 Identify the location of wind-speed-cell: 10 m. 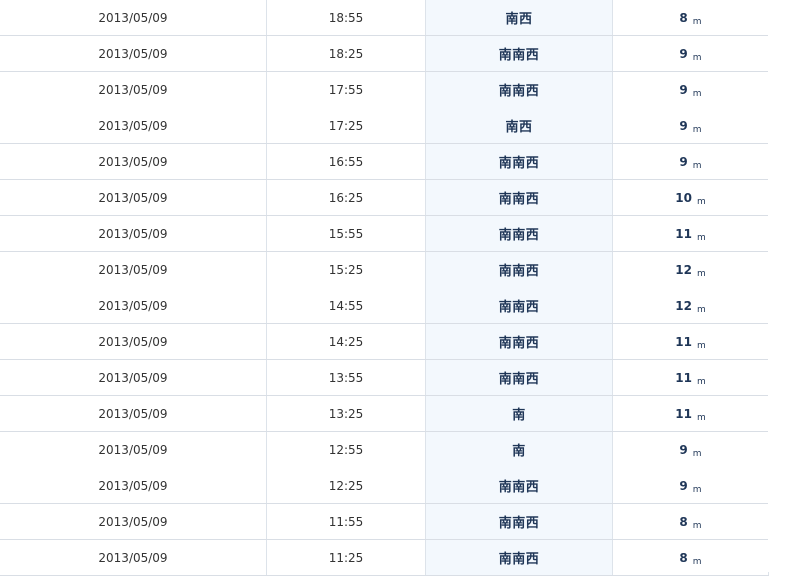
(690, 197).